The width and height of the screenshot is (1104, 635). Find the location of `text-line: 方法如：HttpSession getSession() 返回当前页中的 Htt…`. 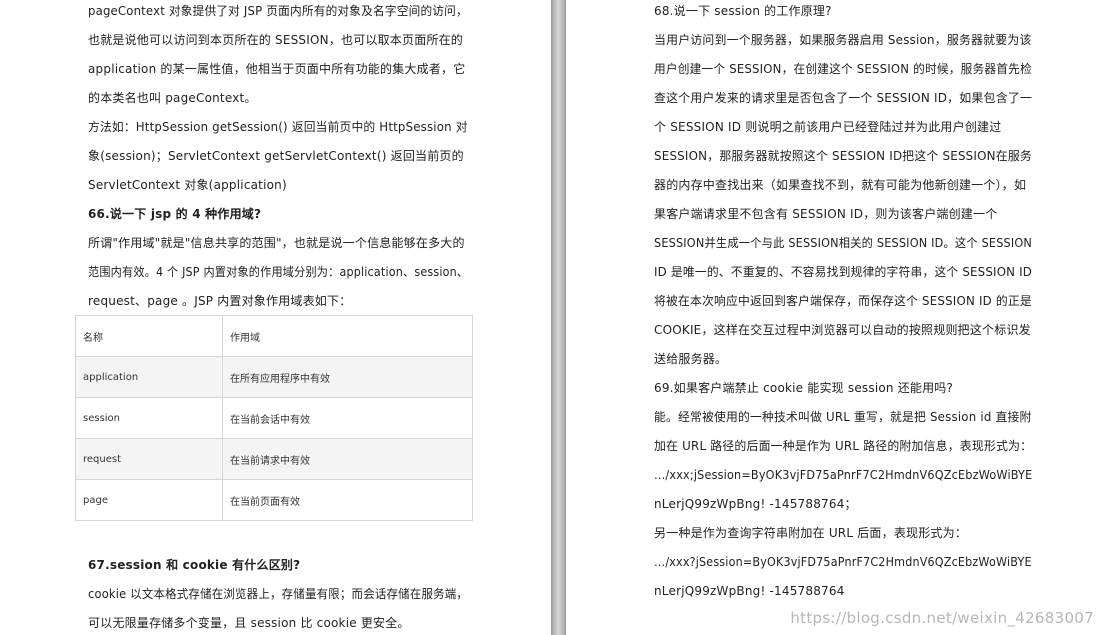

text-line: 方法如：HttpSession getSession() 返回当前页中的 Htt… is located at coordinates (278, 127).